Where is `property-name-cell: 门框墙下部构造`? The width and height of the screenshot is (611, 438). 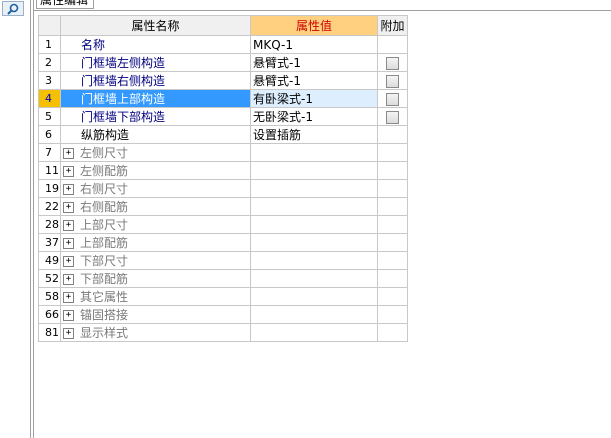
property-name-cell: 门框墙下部构造 is located at coordinates (155, 116).